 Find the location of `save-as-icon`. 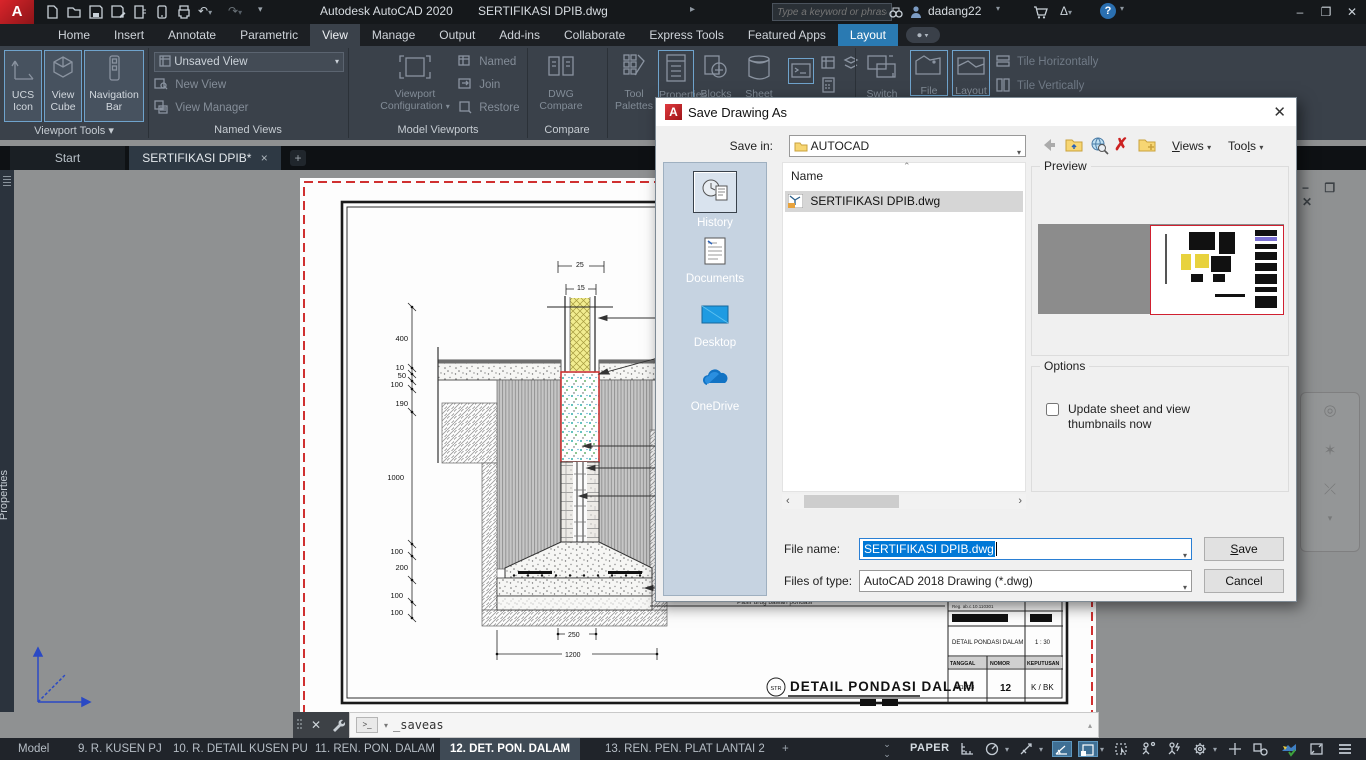

save-as-icon is located at coordinates (118, 12).